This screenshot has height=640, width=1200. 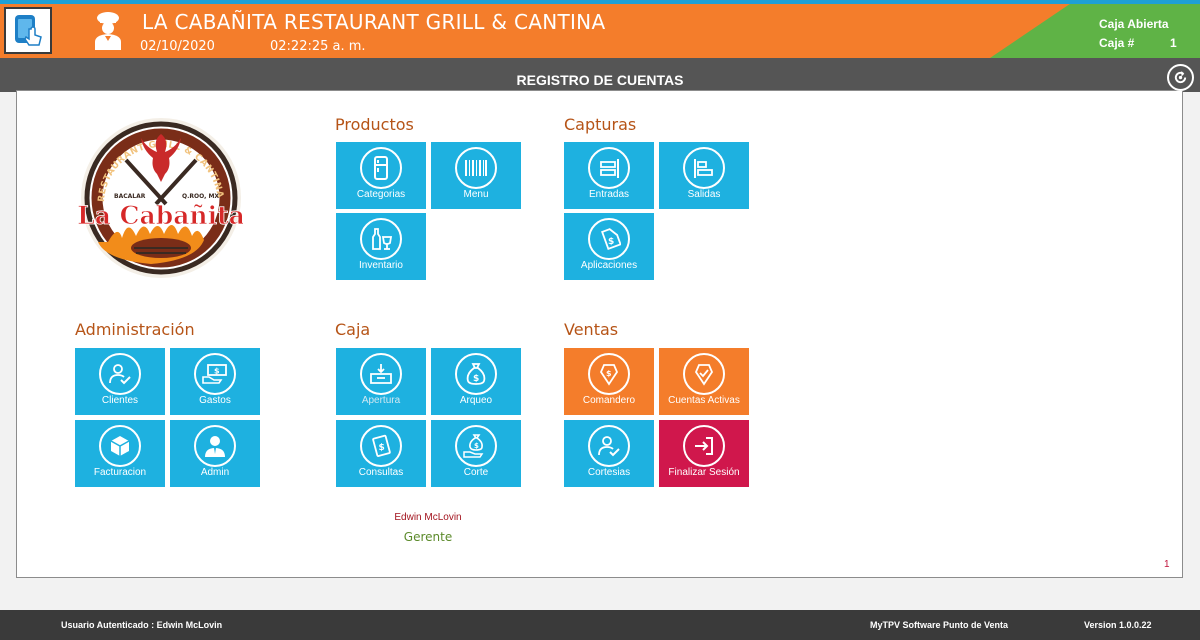 What do you see at coordinates (600, 80) in the screenshot?
I see `page-title: REGISTRO DE CUENTAS` at bounding box center [600, 80].